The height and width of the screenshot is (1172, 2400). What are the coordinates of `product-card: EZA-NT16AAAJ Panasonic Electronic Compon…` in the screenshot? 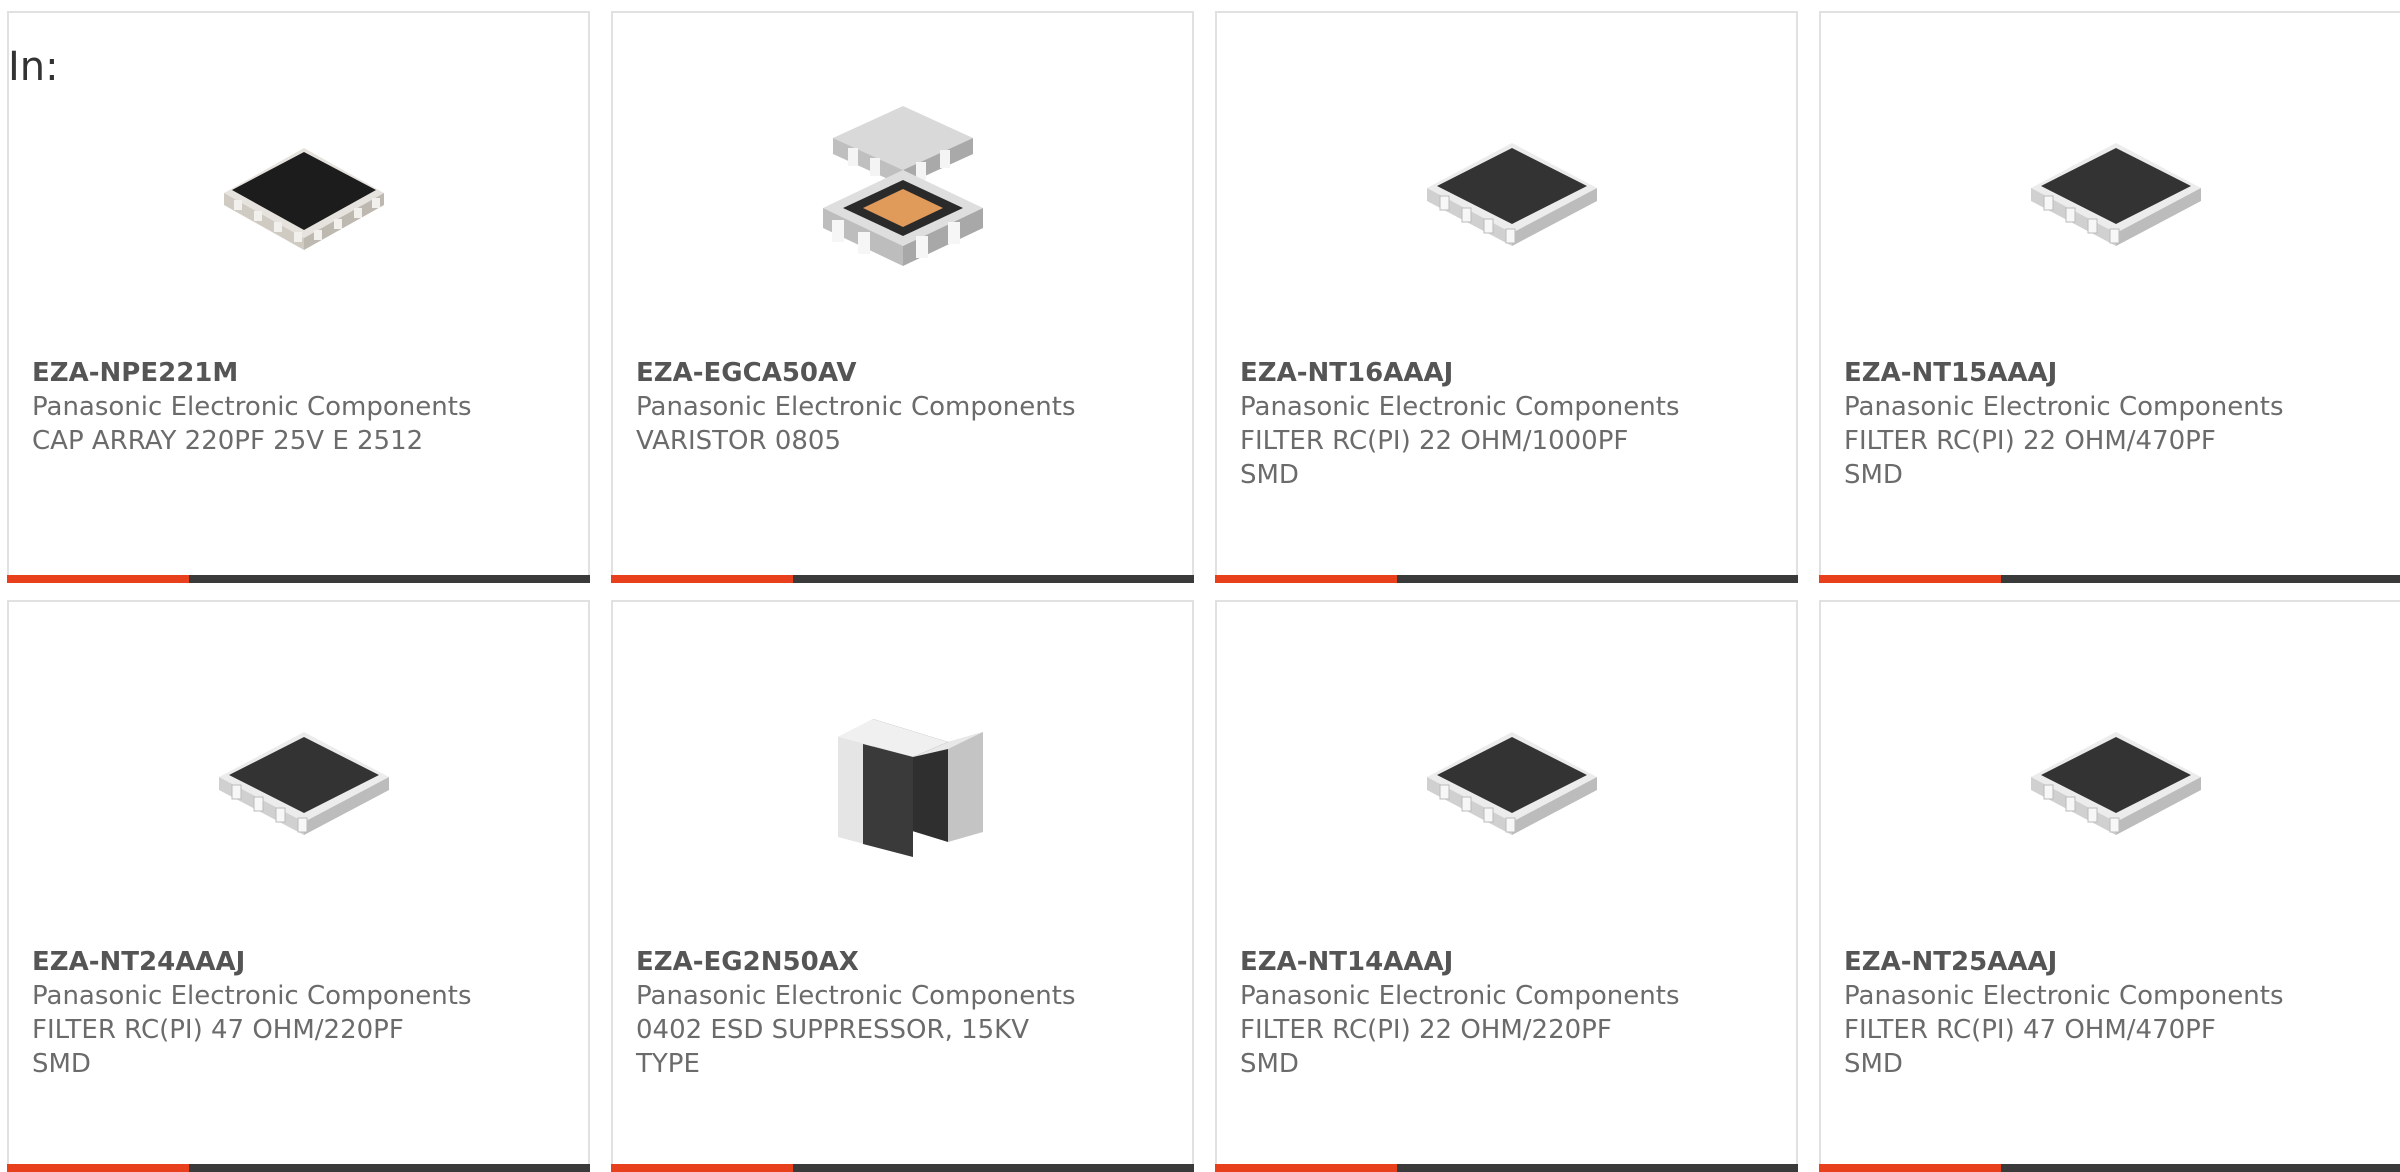 It's located at (1506, 297).